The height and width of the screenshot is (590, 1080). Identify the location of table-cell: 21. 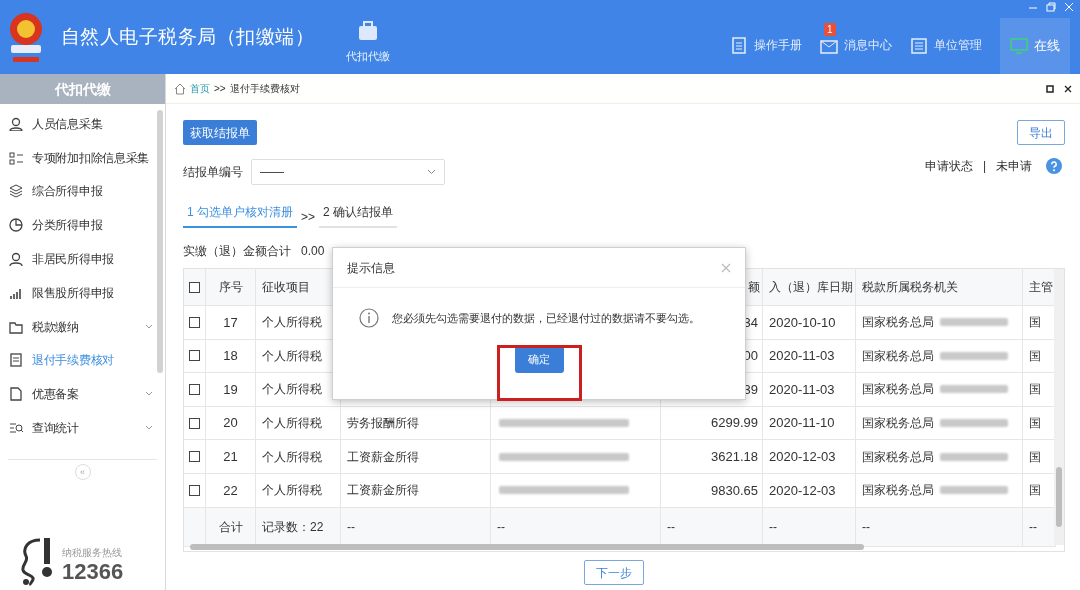
(231, 457).